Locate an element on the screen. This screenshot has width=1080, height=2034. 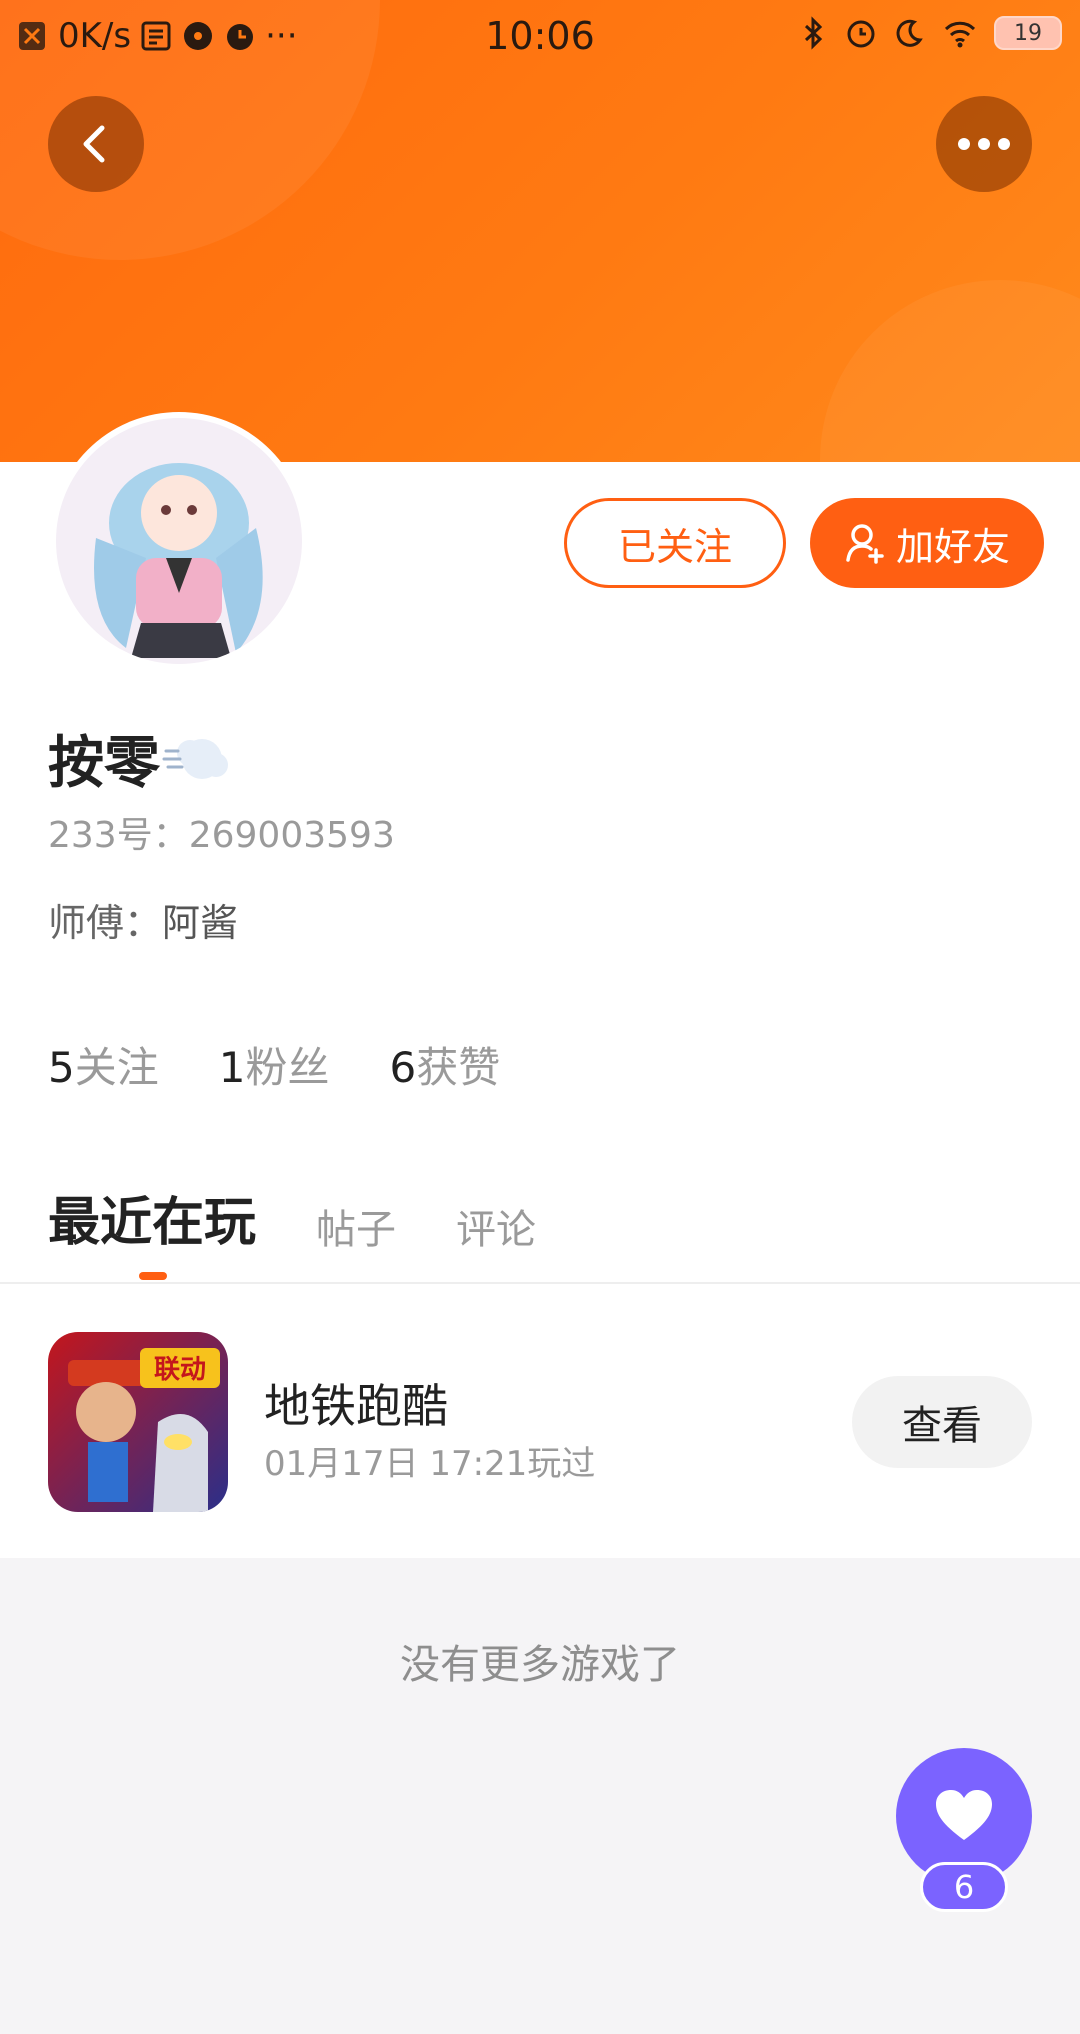
moon-icon is located at coordinates (909, 33).